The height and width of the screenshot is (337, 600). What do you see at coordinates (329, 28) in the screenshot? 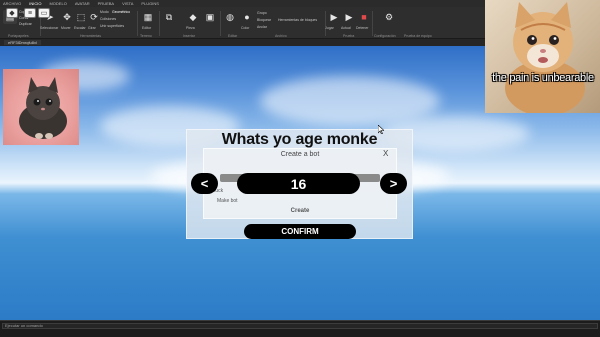
I see `play-label: Jugar` at bounding box center [329, 28].